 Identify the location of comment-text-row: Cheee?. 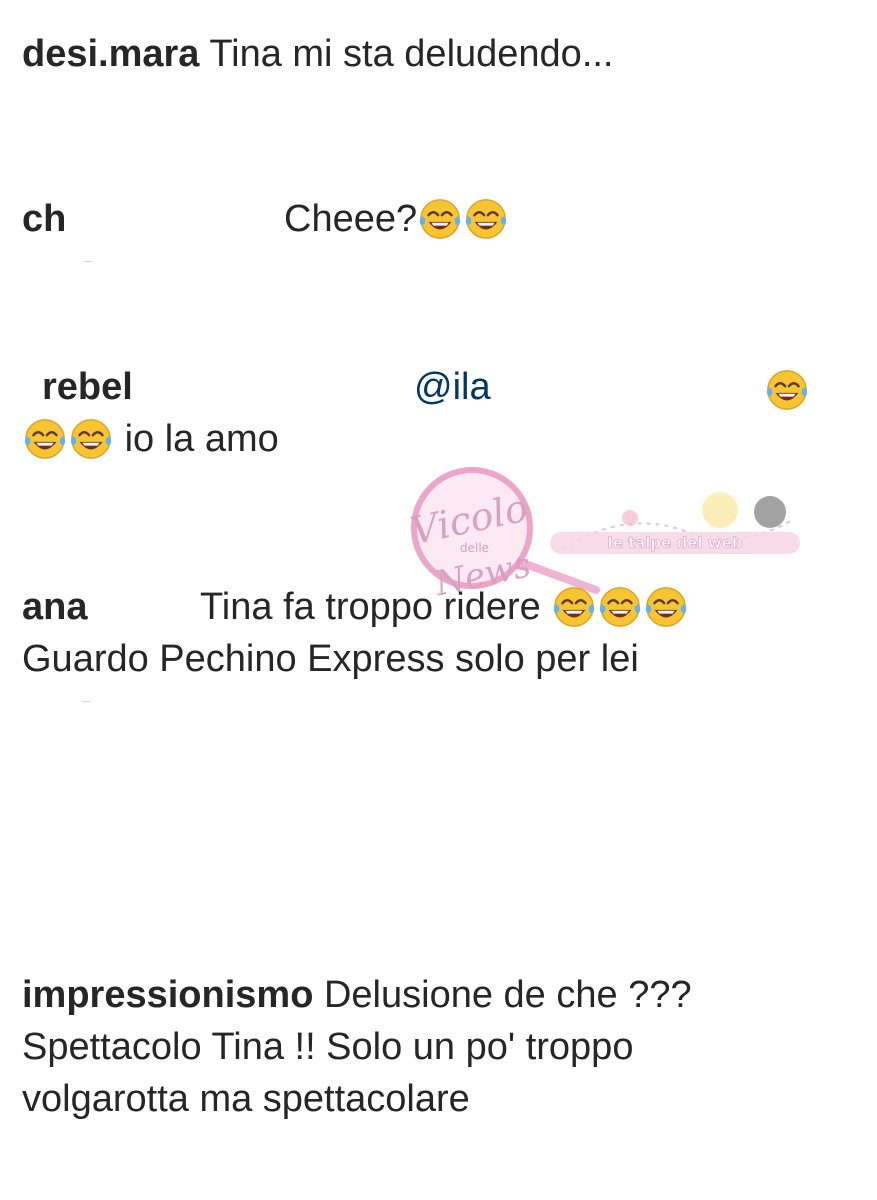
(396, 219).